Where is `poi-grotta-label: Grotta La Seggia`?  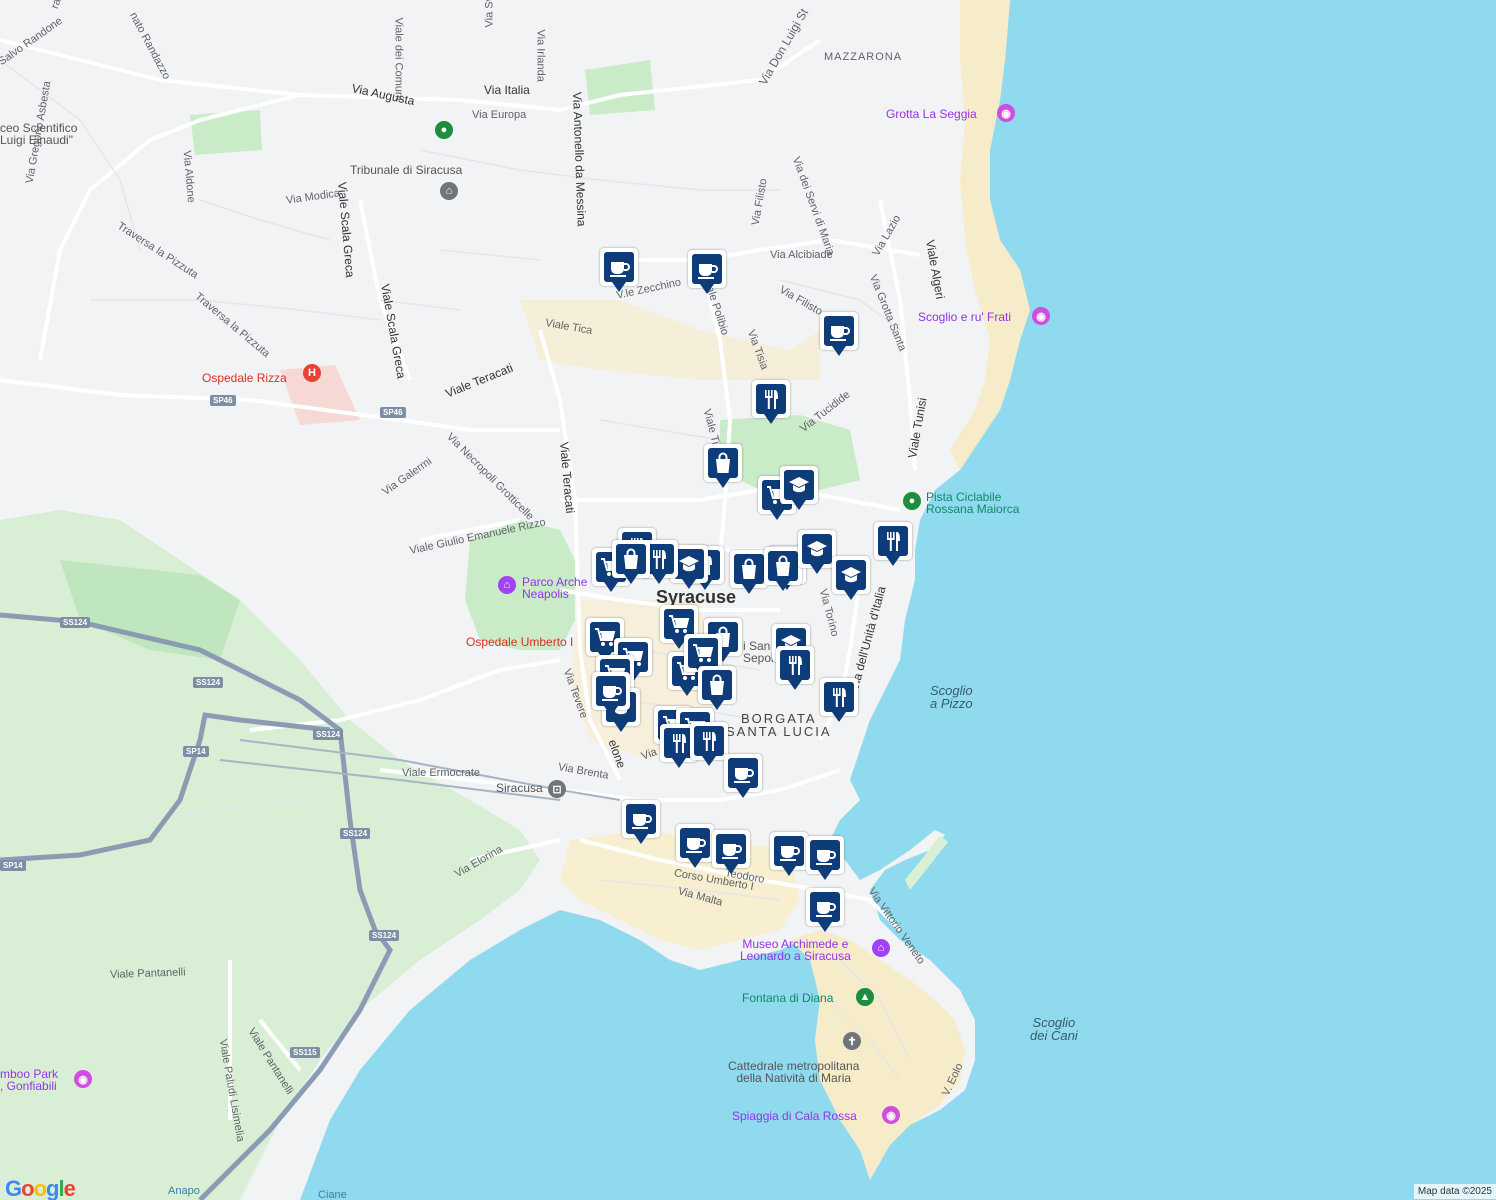 poi-grotta-label: Grotta La Seggia is located at coordinates (931, 114).